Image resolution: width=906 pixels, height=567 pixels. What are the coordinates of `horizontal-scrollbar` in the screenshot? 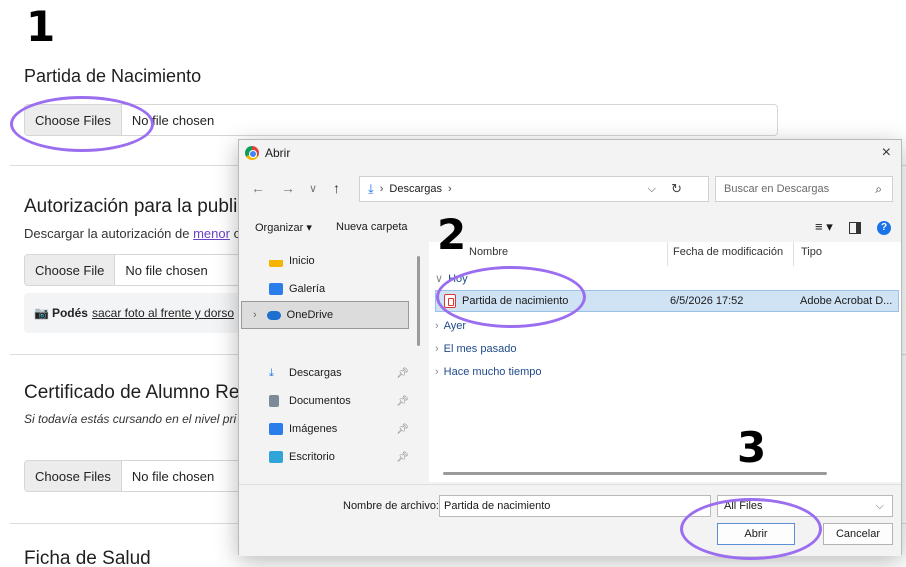 It's located at (635, 473).